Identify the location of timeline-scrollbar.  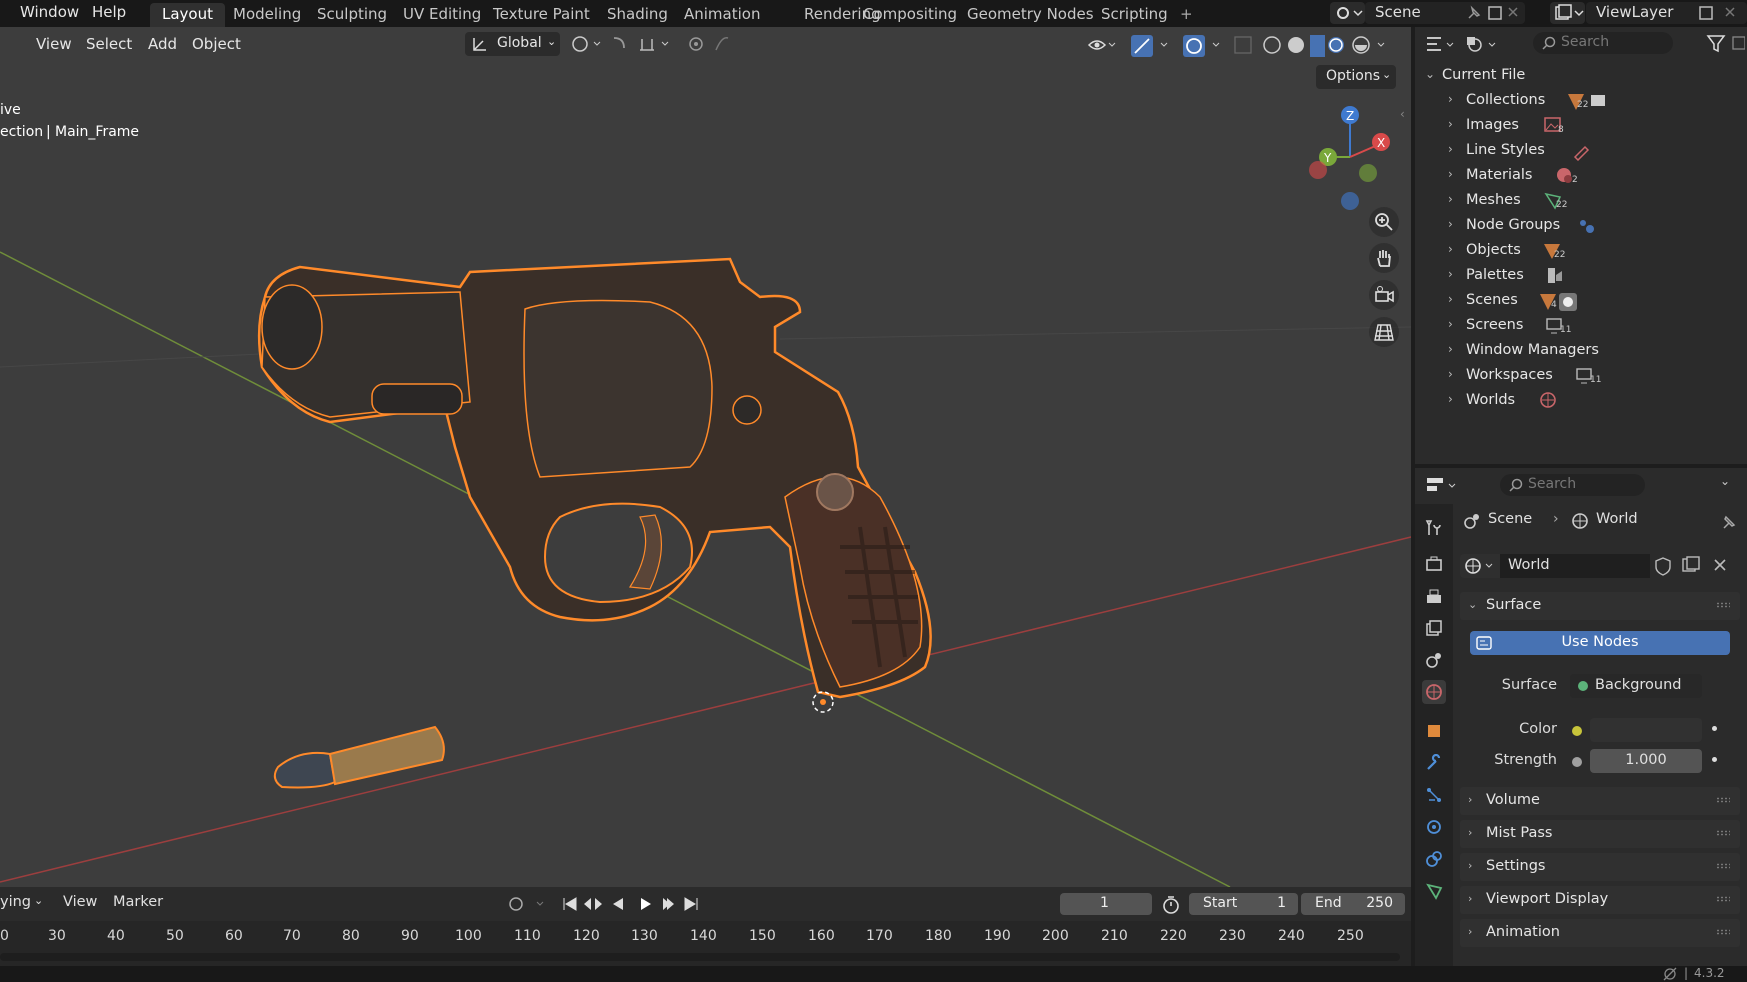
(700, 957).